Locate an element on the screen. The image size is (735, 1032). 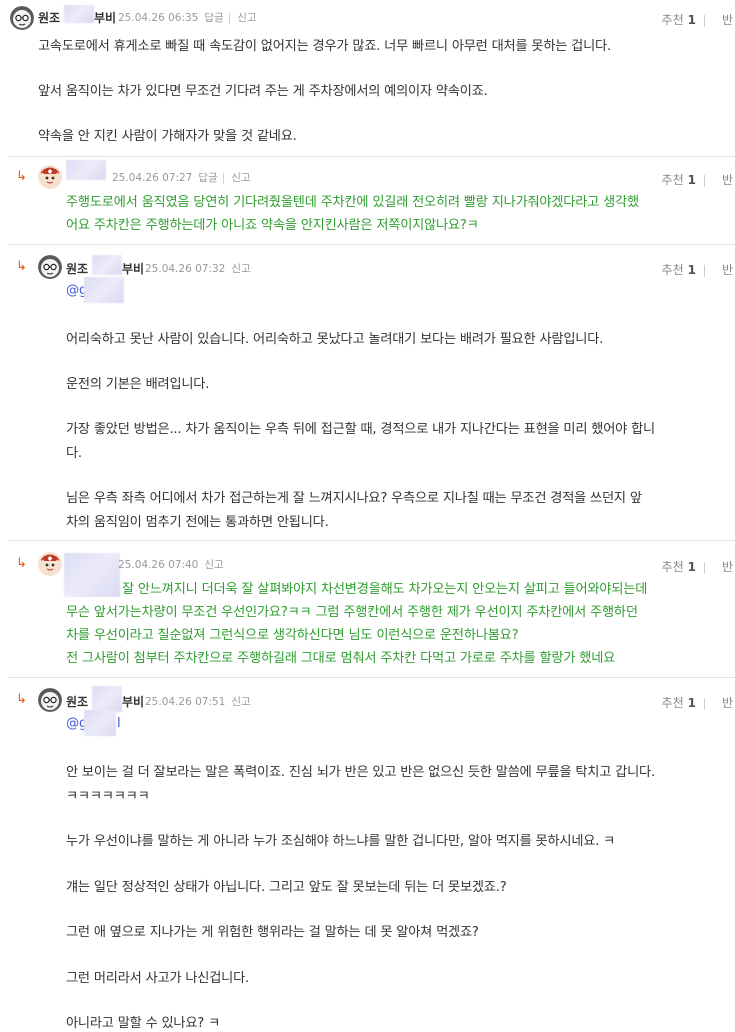
comment-text-line: 차의 움직임이 멈추기 전에는 통과하면 안됩니다. is located at coordinates (197, 522).